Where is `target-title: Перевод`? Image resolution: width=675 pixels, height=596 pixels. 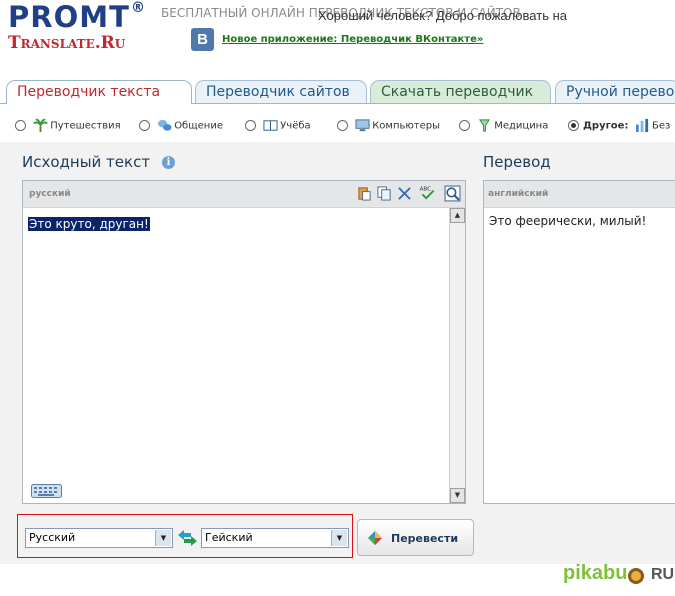 target-title: Перевод is located at coordinates (517, 162).